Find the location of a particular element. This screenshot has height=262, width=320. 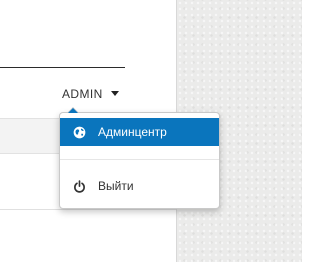

menu-item-label: Выйти is located at coordinates (116, 186).